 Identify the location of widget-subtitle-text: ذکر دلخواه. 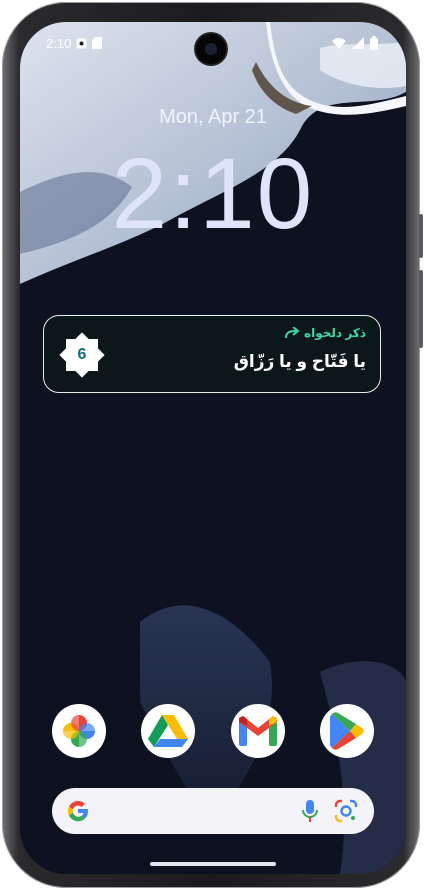
(335, 333).